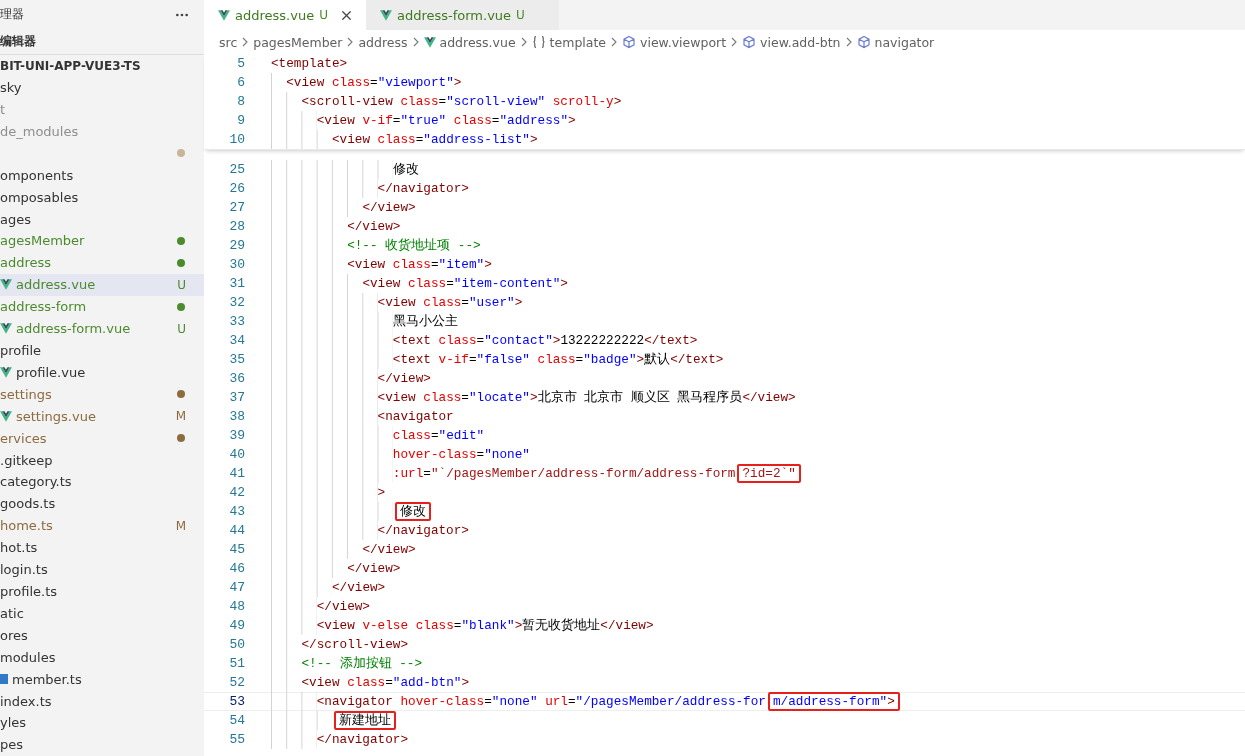 The width and height of the screenshot is (1245, 756). I want to click on file-name: hot.ts, so click(19, 548).